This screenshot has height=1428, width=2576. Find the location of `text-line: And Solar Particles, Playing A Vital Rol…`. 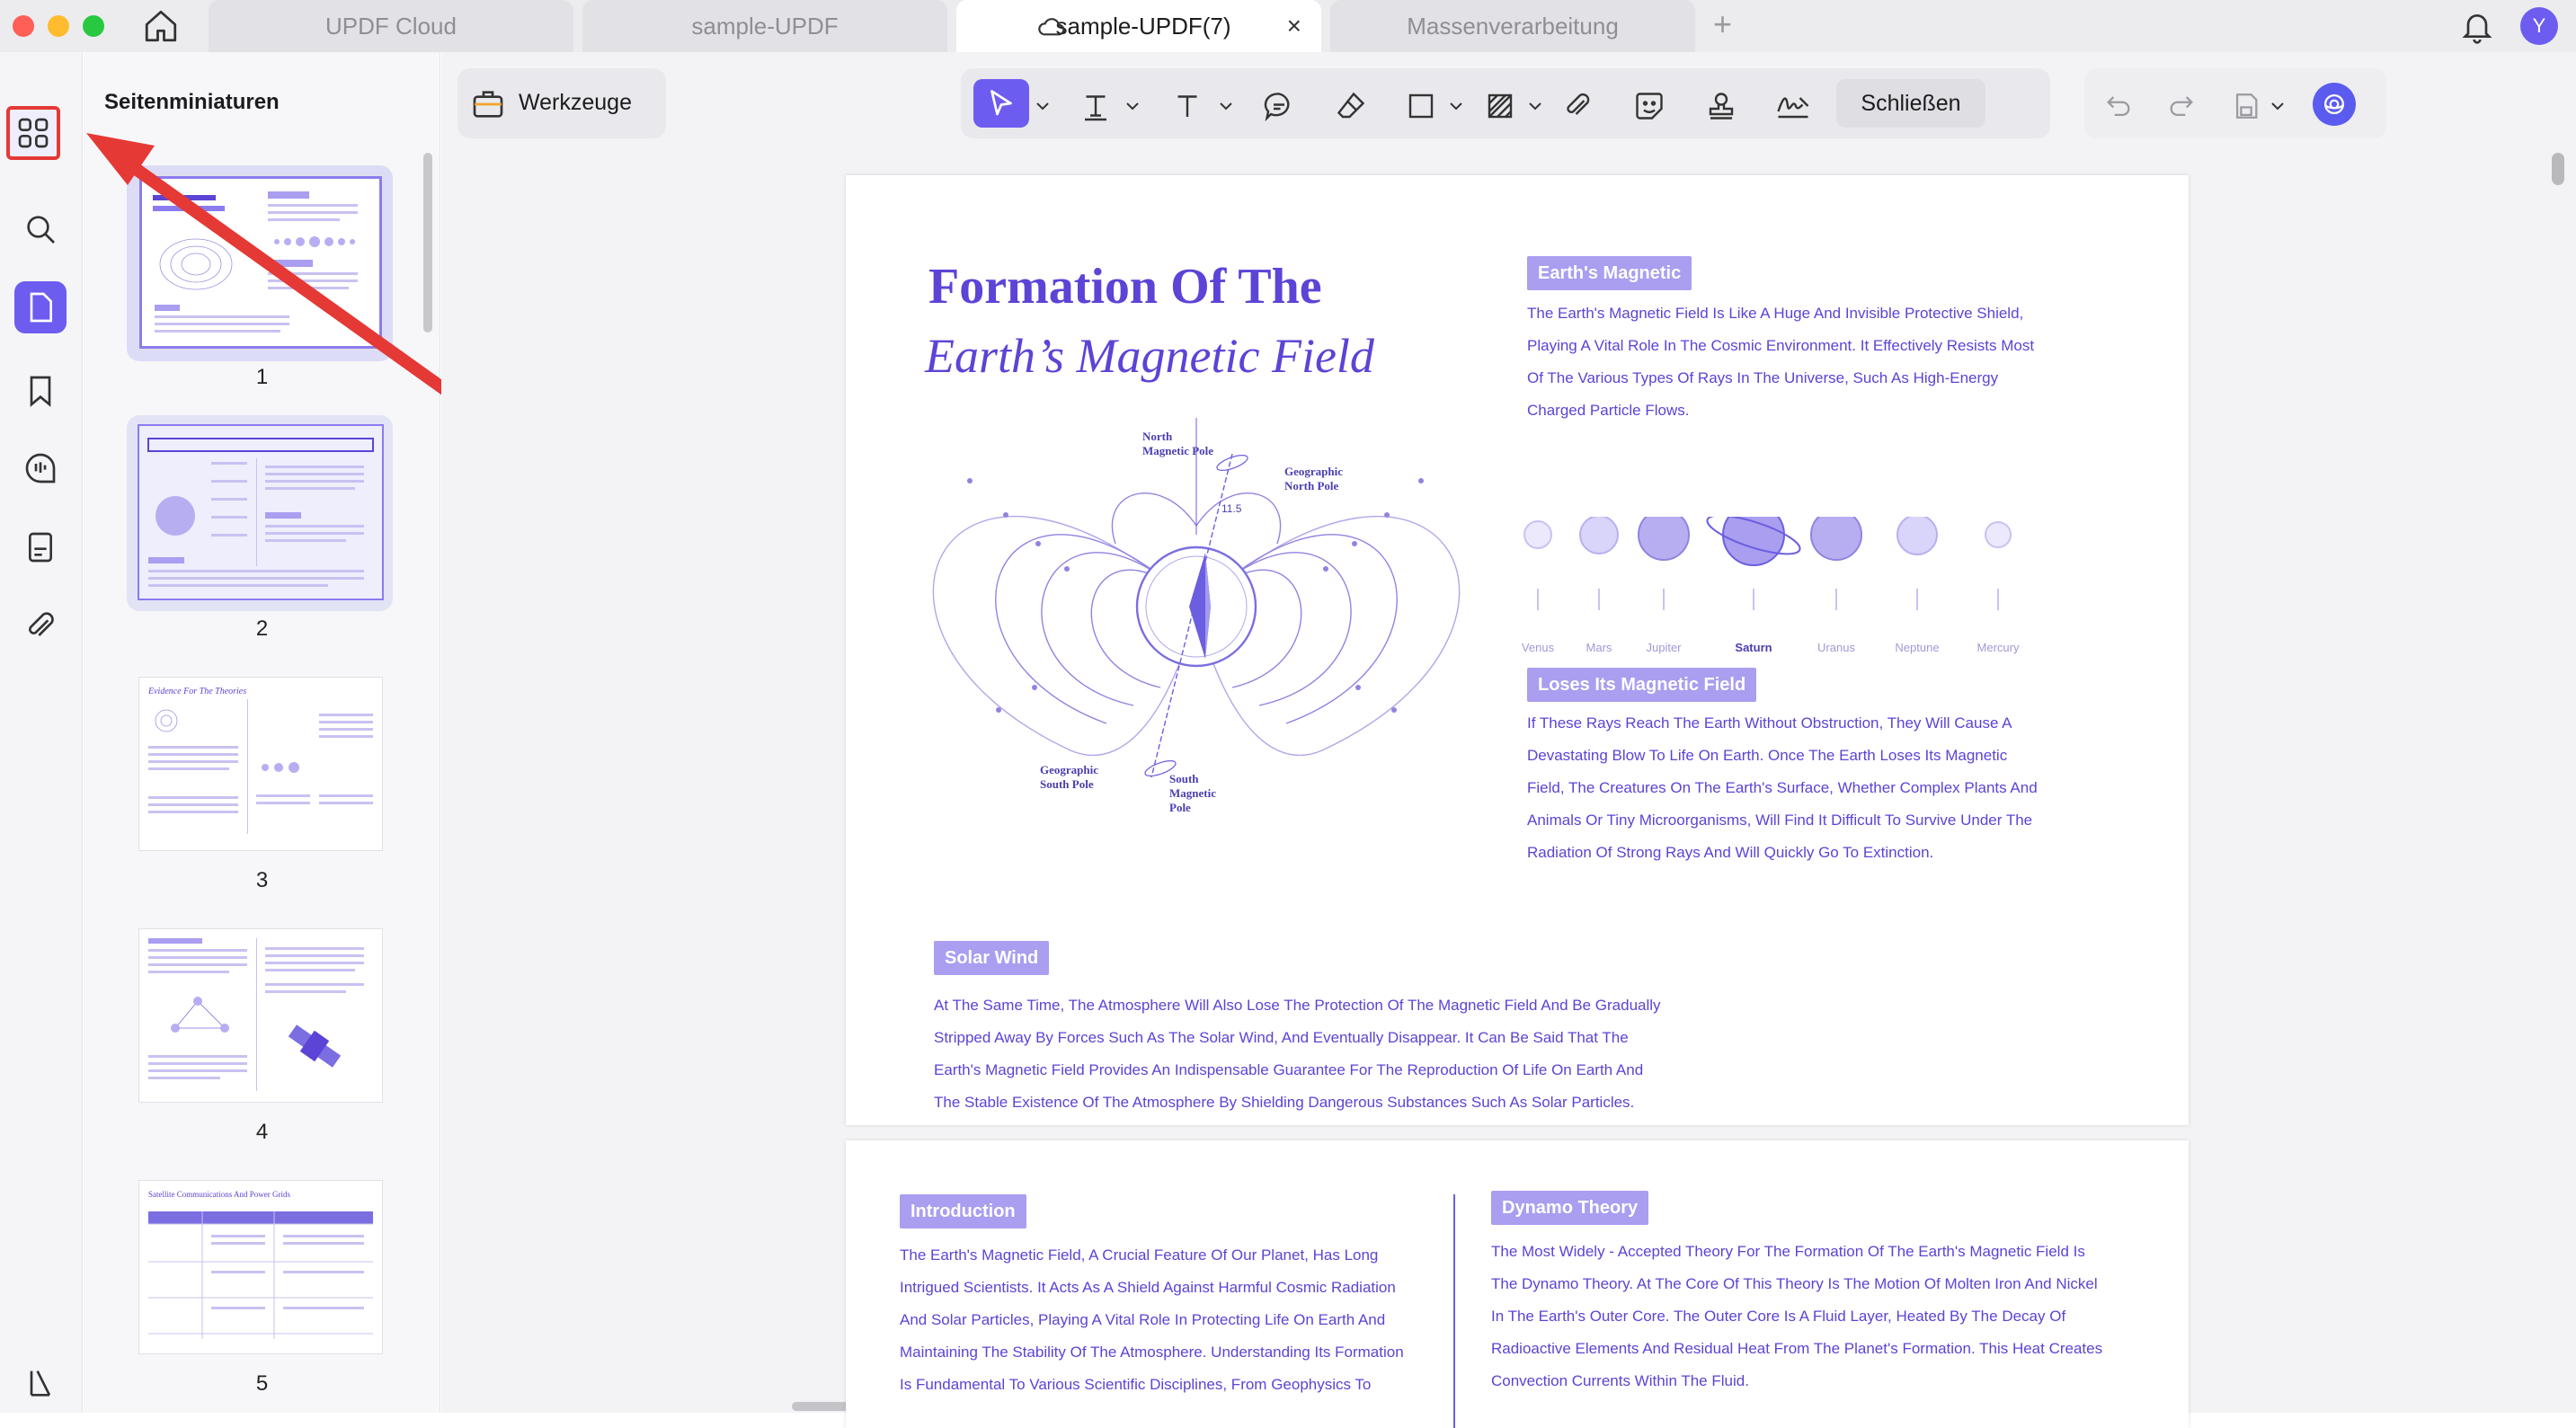

text-line: And Solar Particles, Playing A Vital Rol… is located at coordinates (1143, 1319).